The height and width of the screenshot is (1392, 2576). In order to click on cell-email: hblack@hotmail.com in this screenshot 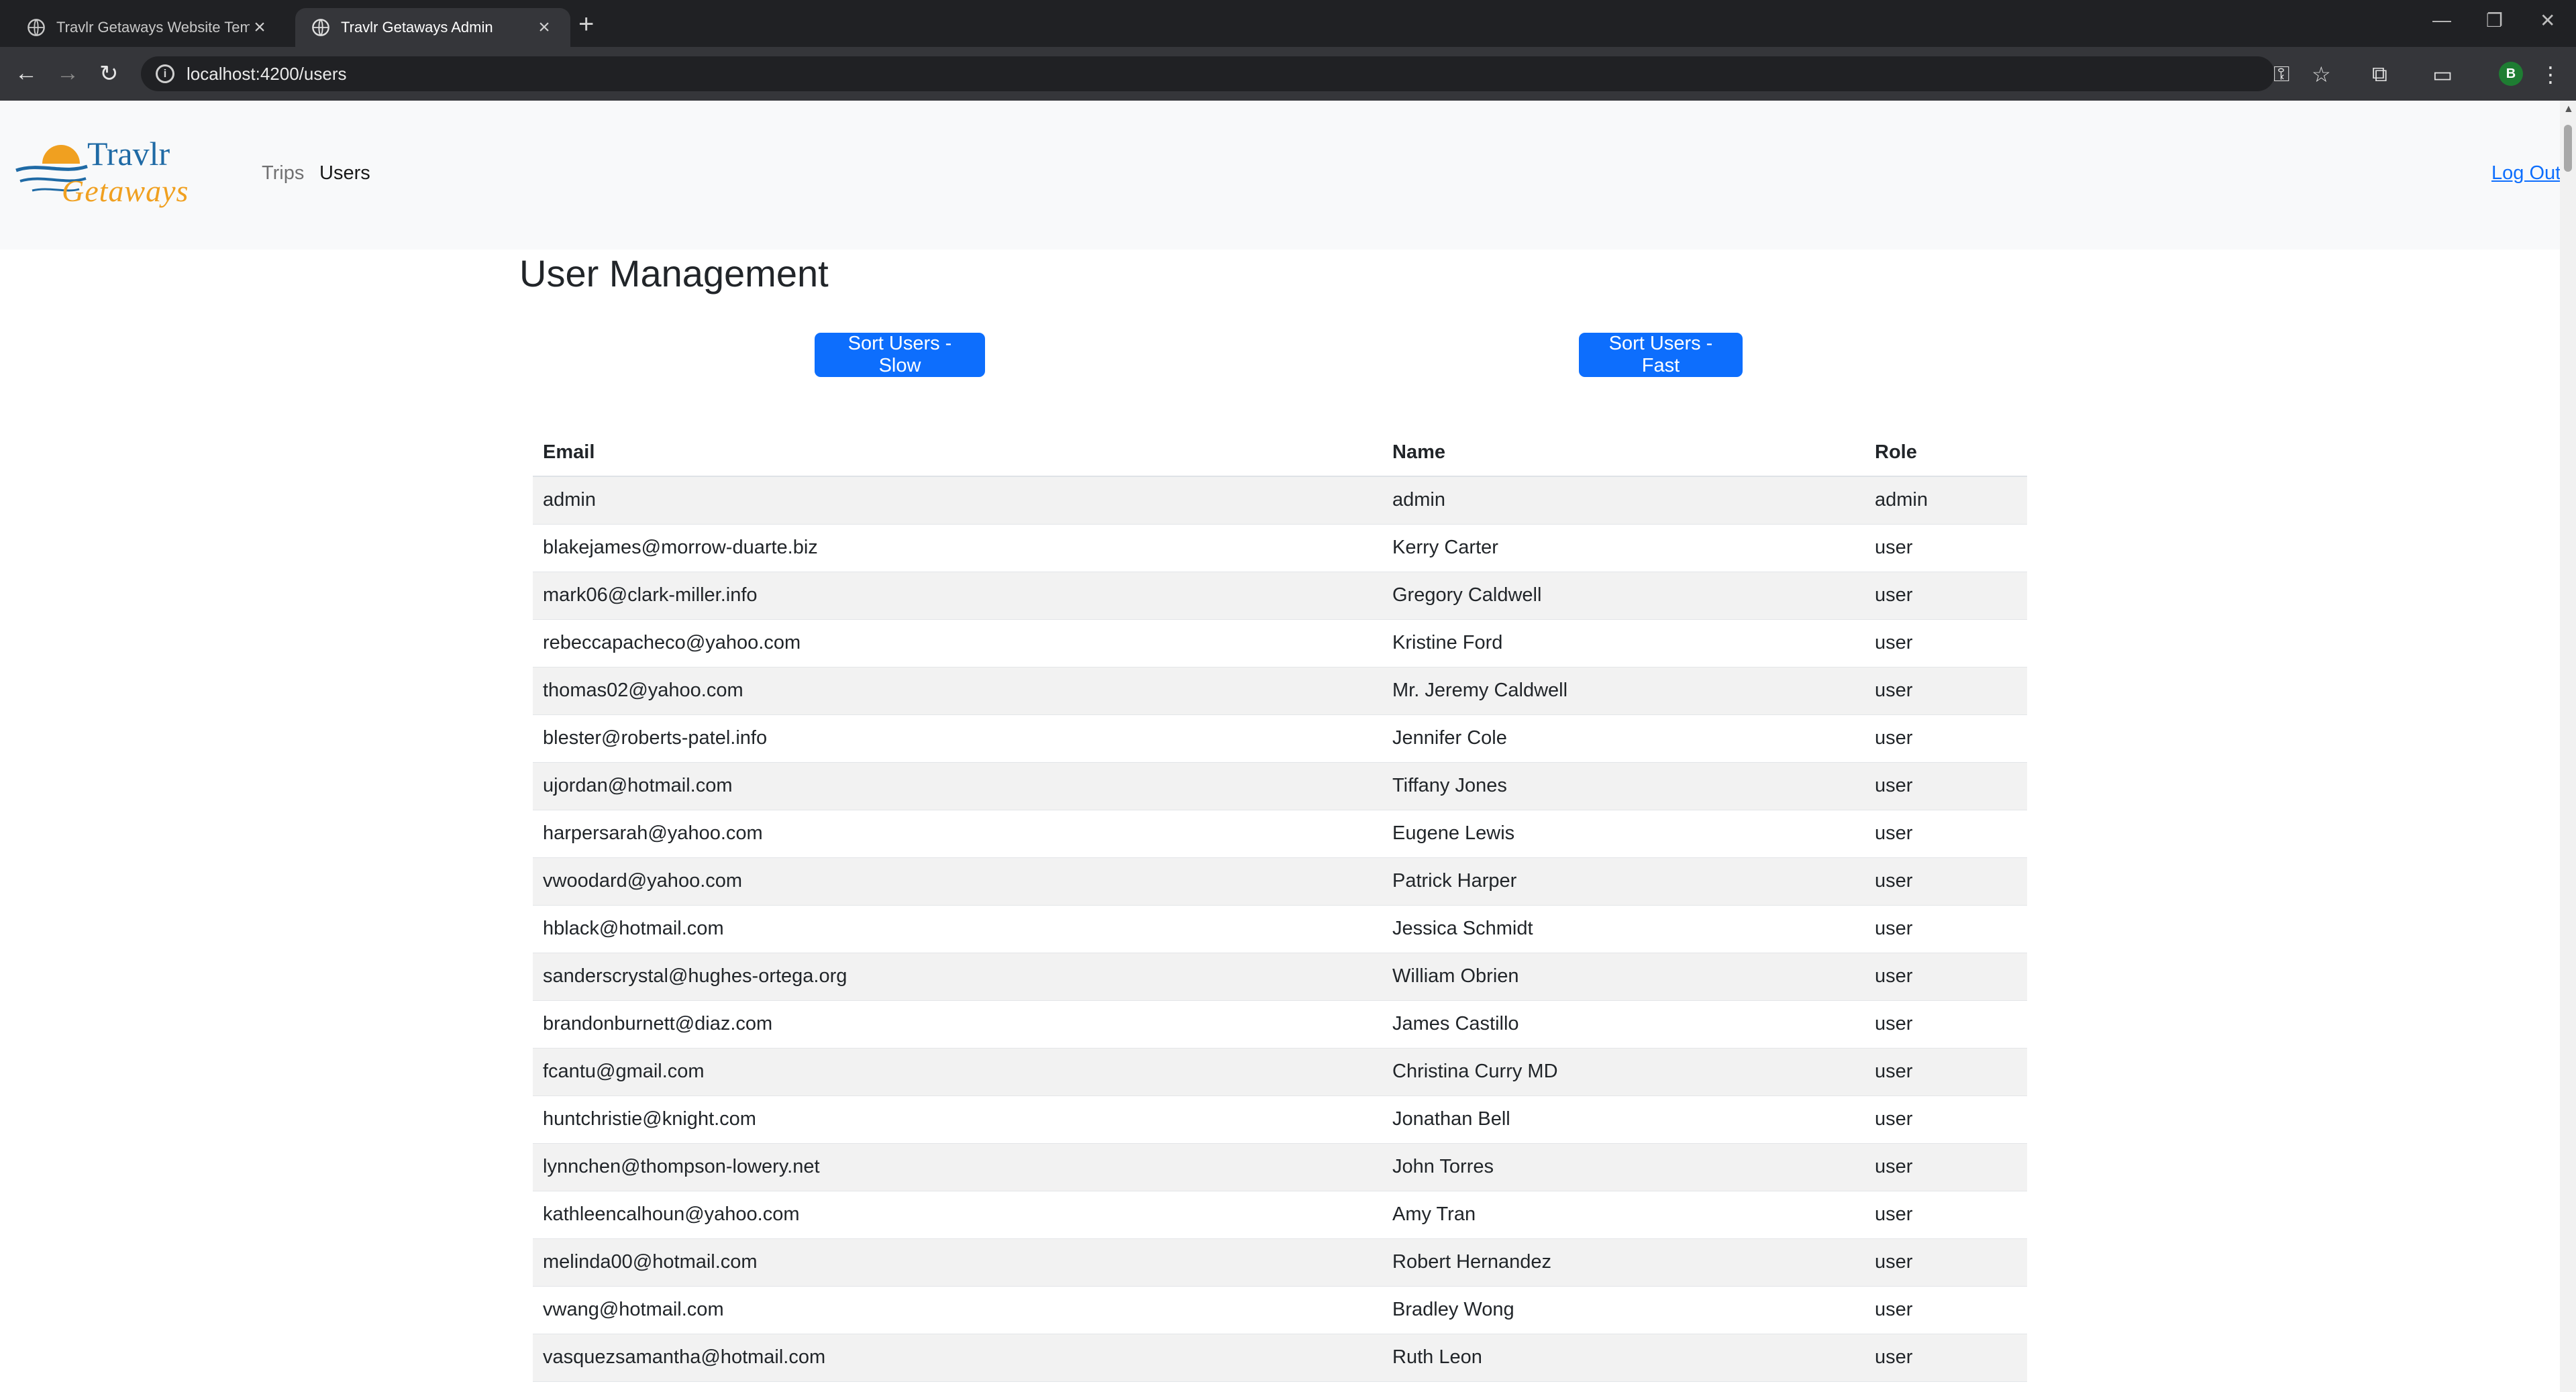, I will do `click(957, 929)`.